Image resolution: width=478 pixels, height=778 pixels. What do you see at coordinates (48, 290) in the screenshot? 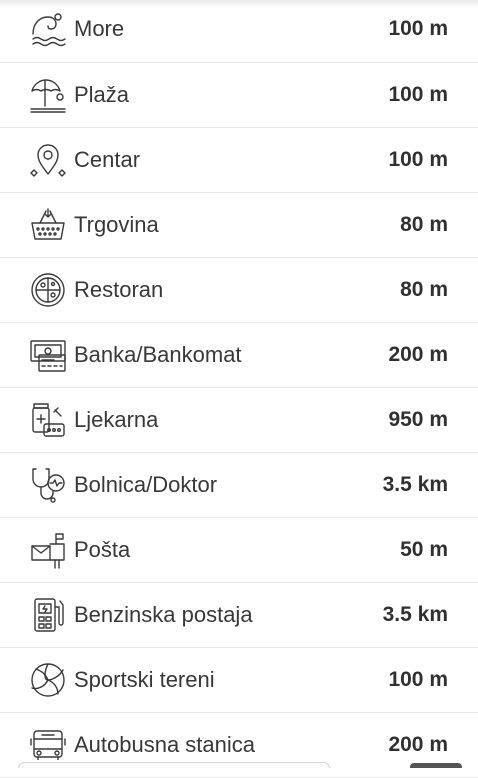
I see `pizza-plate-icon` at bounding box center [48, 290].